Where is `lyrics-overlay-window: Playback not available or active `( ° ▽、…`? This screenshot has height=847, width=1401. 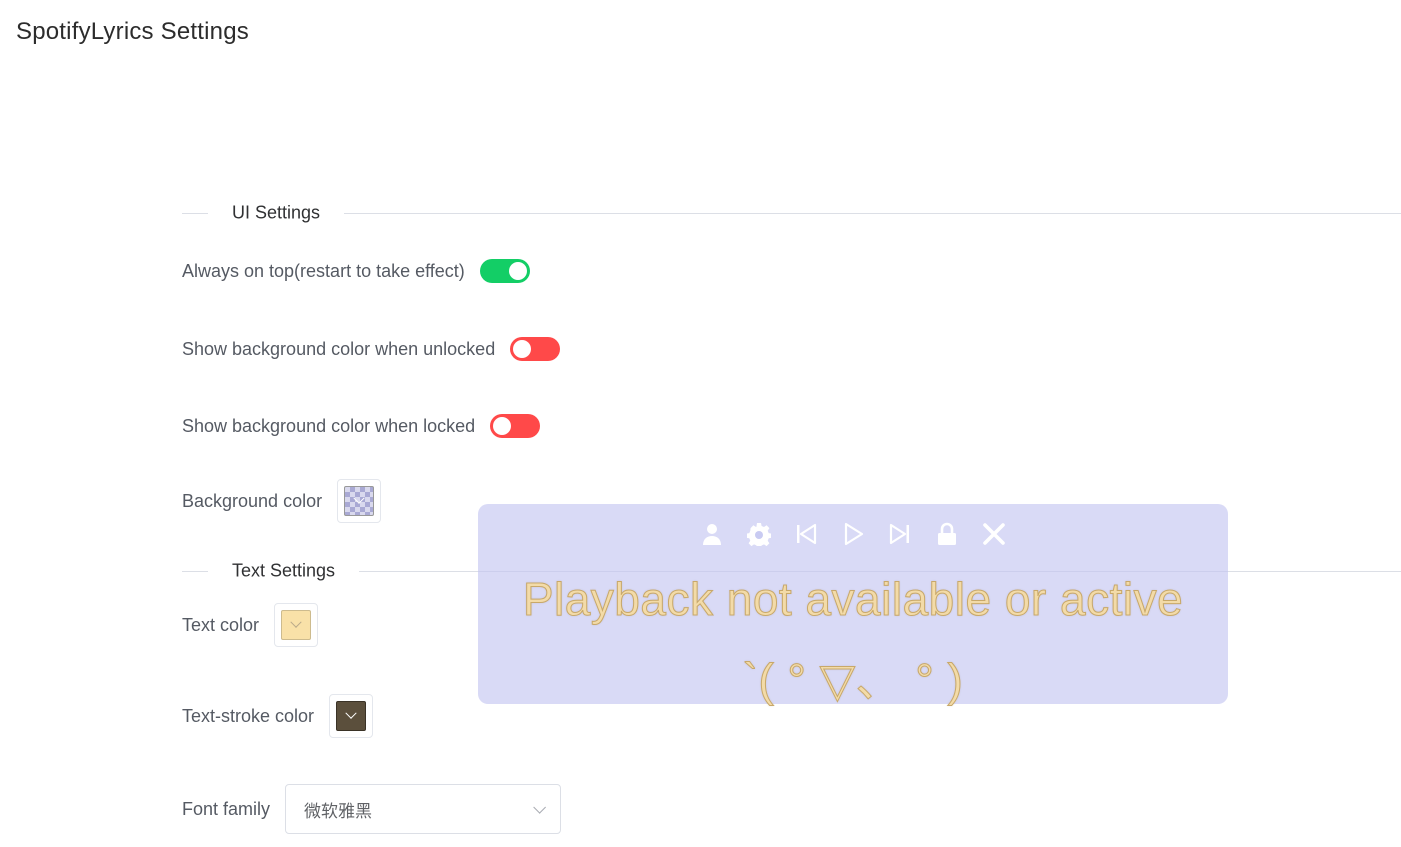 lyrics-overlay-window: Playback not available or active `( ° ▽、… is located at coordinates (853, 605).